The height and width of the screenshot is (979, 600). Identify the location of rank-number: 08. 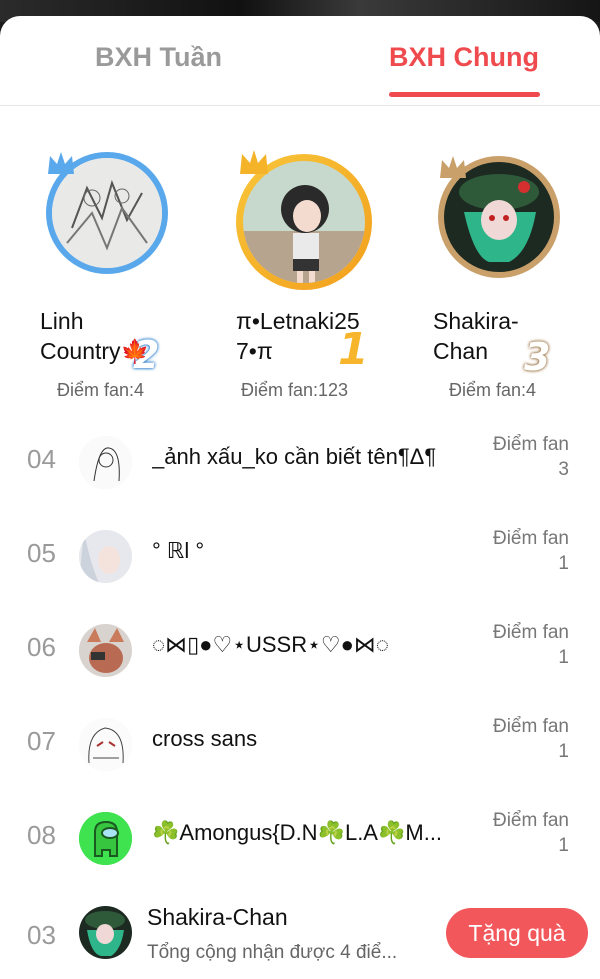
(41, 835).